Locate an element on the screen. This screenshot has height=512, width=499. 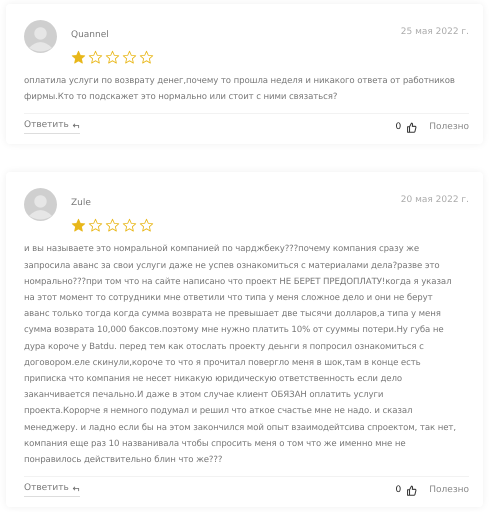
review-text: оплатила услуги по возврату денег,почему то прошла неделя и никакого ответа от работников фирмы.Кто то подскажет это нормально или стоит с ними связаться? is located at coordinates (240, 89).